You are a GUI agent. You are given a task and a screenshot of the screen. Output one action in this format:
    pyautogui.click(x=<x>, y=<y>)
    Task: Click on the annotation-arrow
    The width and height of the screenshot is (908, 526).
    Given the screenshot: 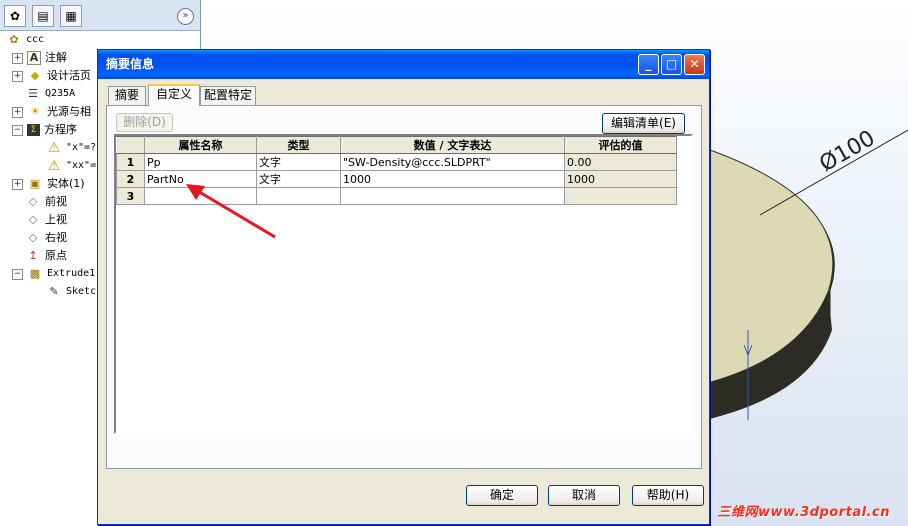 What is the action you would take?
    pyautogui.click(x=235, y=213)
    